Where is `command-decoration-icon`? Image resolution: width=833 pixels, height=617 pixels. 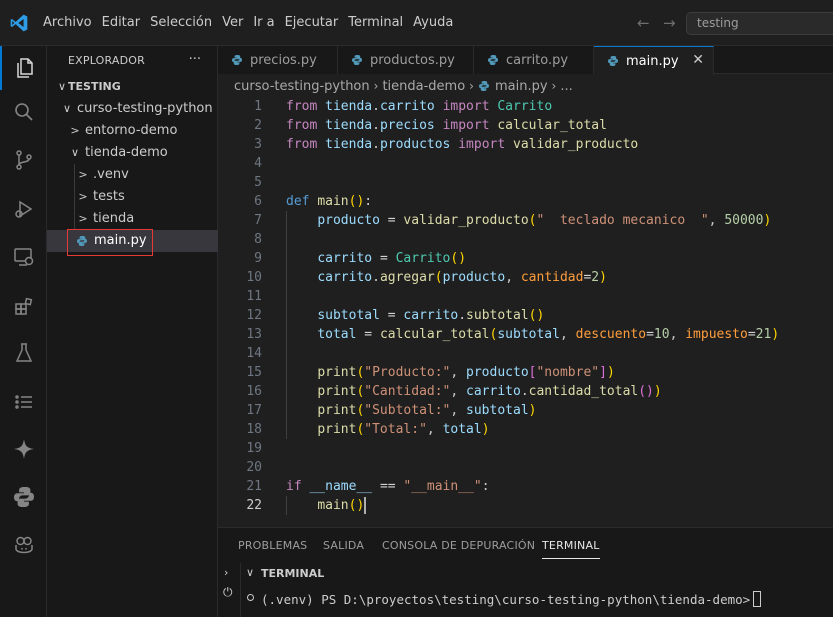
command-decoration-icon is located at coordinates (250, 597).